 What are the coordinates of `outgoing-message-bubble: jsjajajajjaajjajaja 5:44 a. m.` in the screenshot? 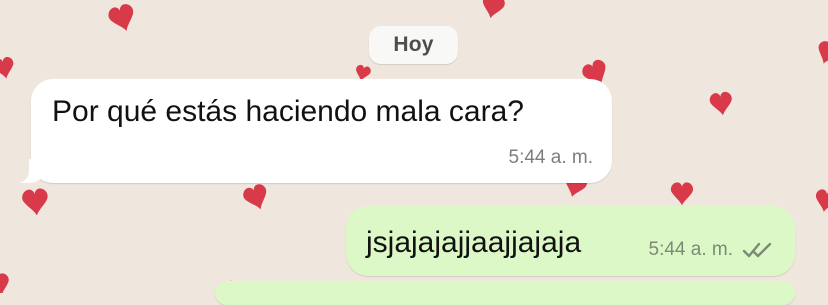 It's located at (570, 241).